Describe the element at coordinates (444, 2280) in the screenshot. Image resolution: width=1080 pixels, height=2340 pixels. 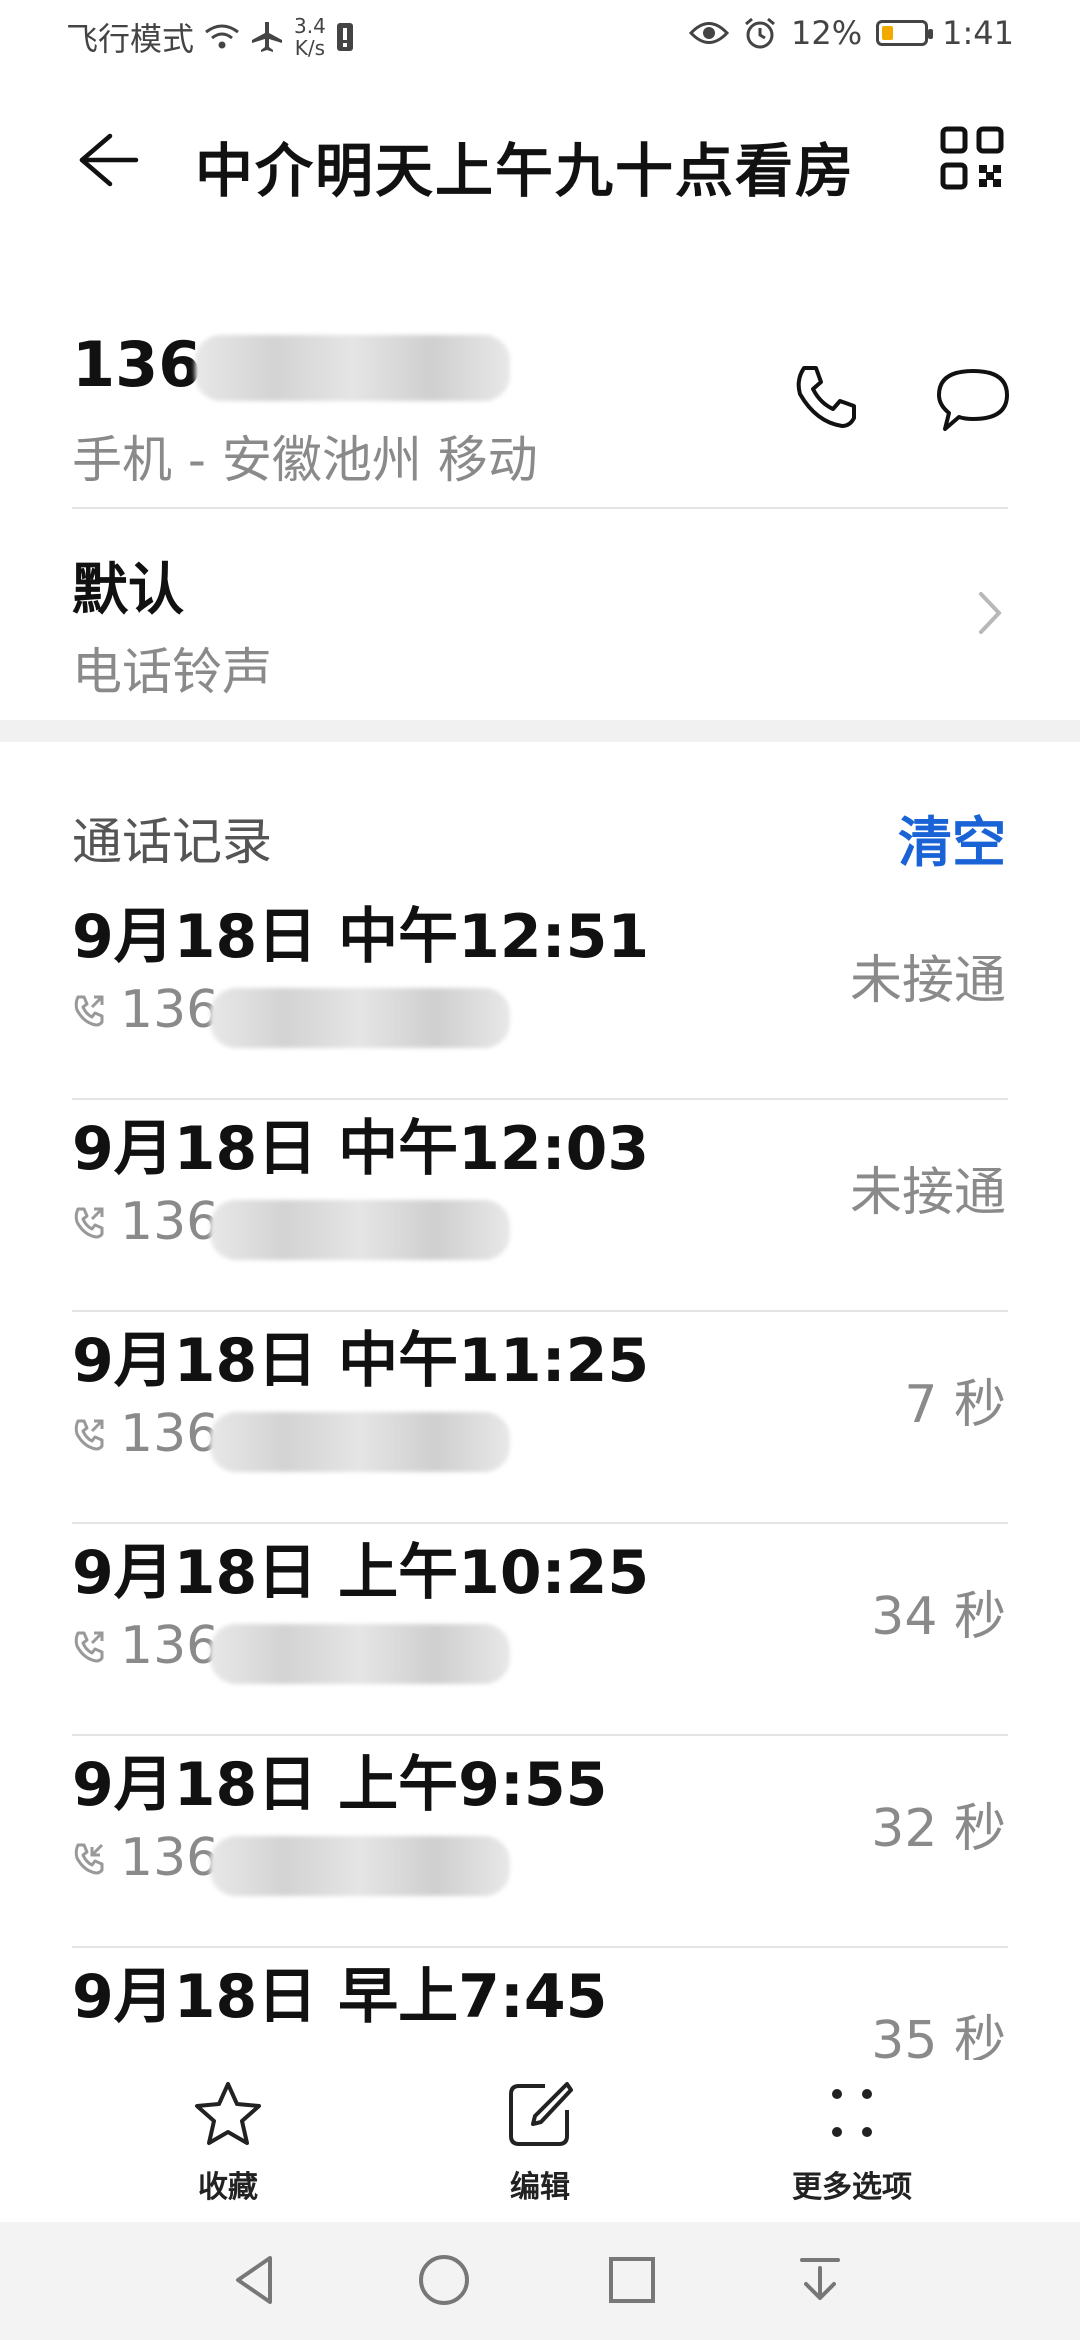
I see `nav-home-icon` at that location.